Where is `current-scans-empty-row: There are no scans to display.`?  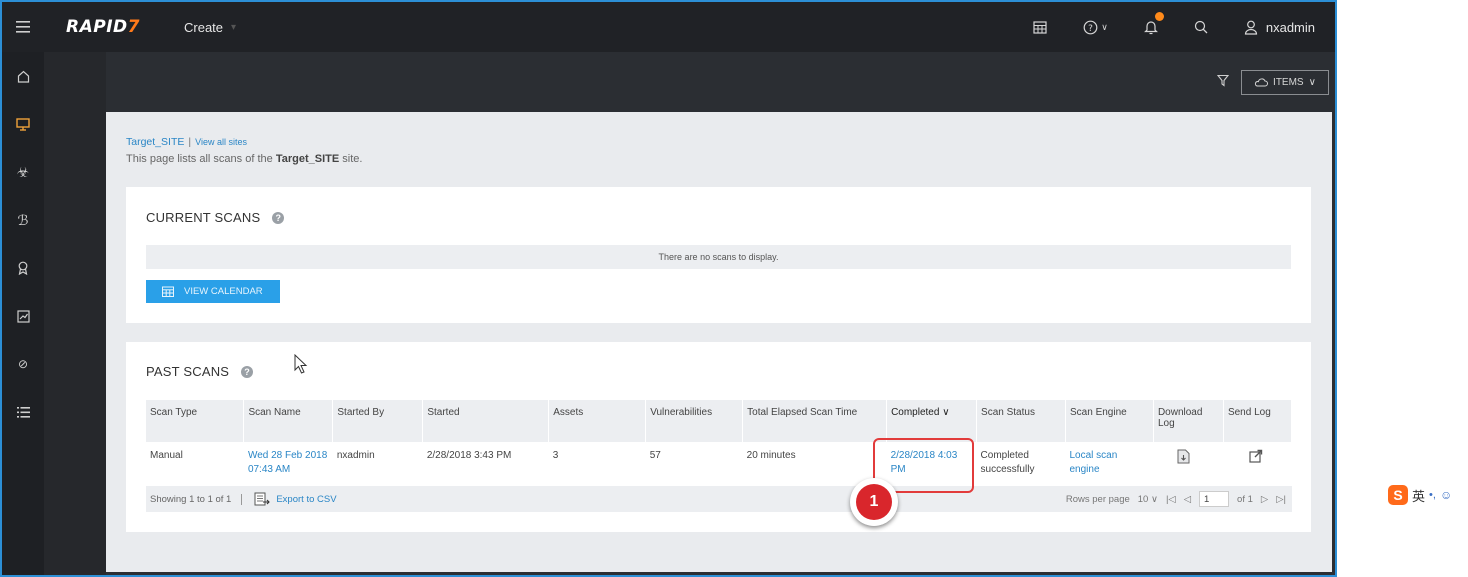
current-scans-empty-row: There are no scans to display. is located at coordinates (718, 257).